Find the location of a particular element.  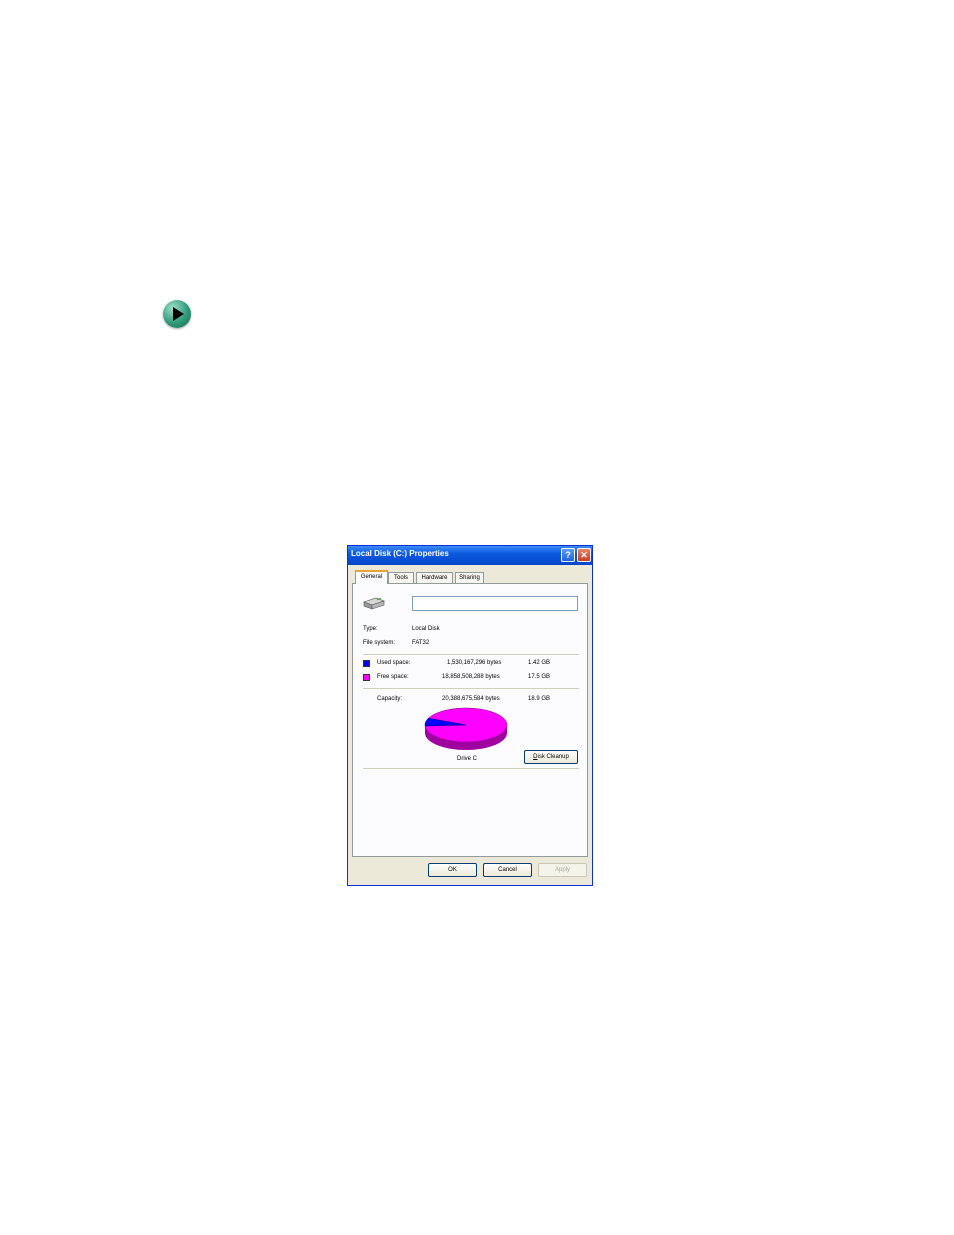

close-button: ✕ is located at coordinates (584, 555).